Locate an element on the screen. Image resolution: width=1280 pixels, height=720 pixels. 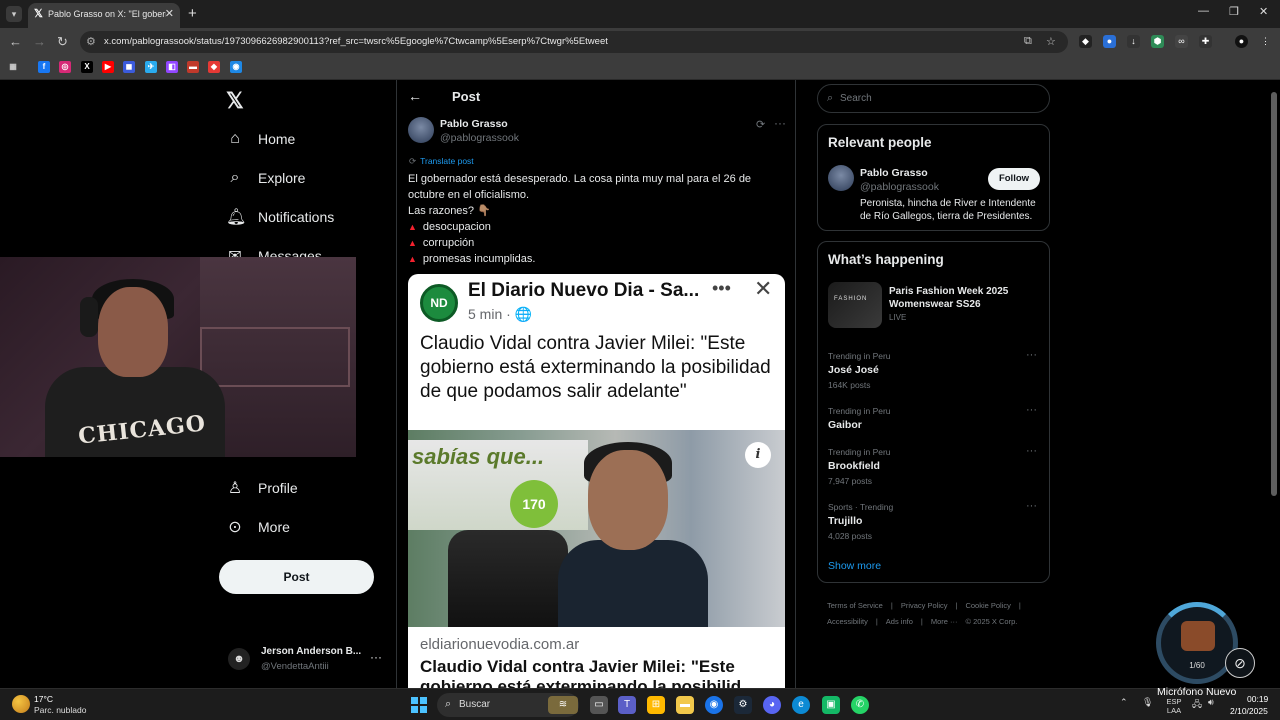
browser-tab-active: 𝕏 Pablo Grasso on X: "El gobernador... ✕ is located at coordinates (104, 15).